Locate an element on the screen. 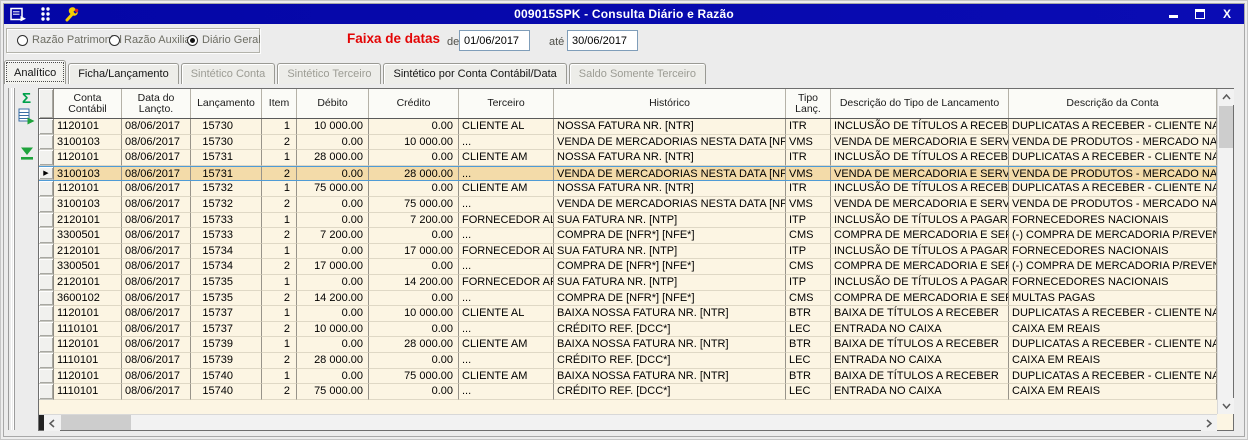  cell-descricao-da-conta: (-) COMPRA DE MERCADORIA P/REVENDA is located at coordinates (1113, 267).